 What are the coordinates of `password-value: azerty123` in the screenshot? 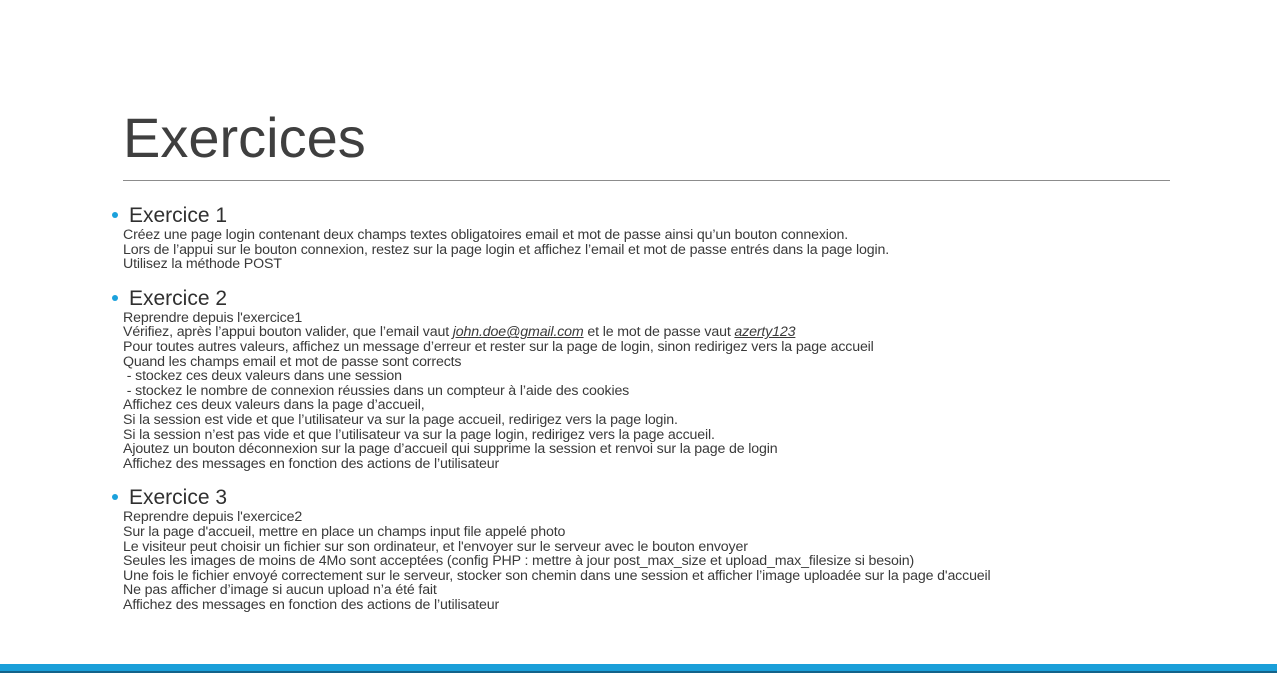 It's located at (765, 332).